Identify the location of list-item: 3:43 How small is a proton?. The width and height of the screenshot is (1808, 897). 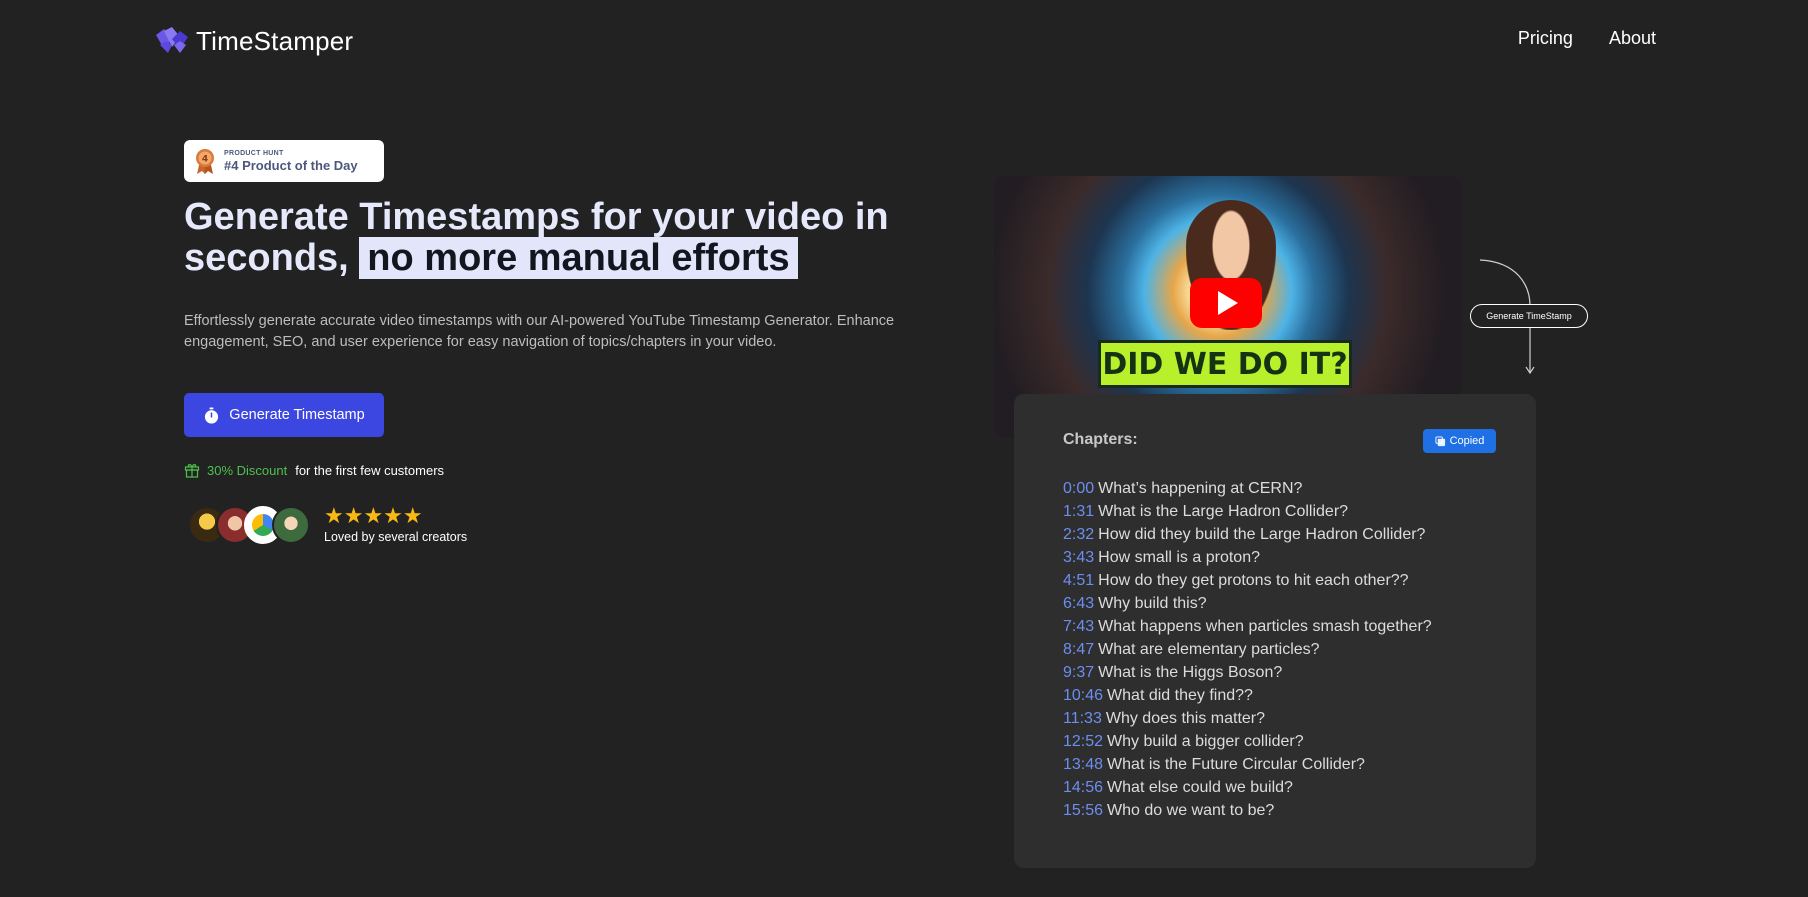
(1247, 557).